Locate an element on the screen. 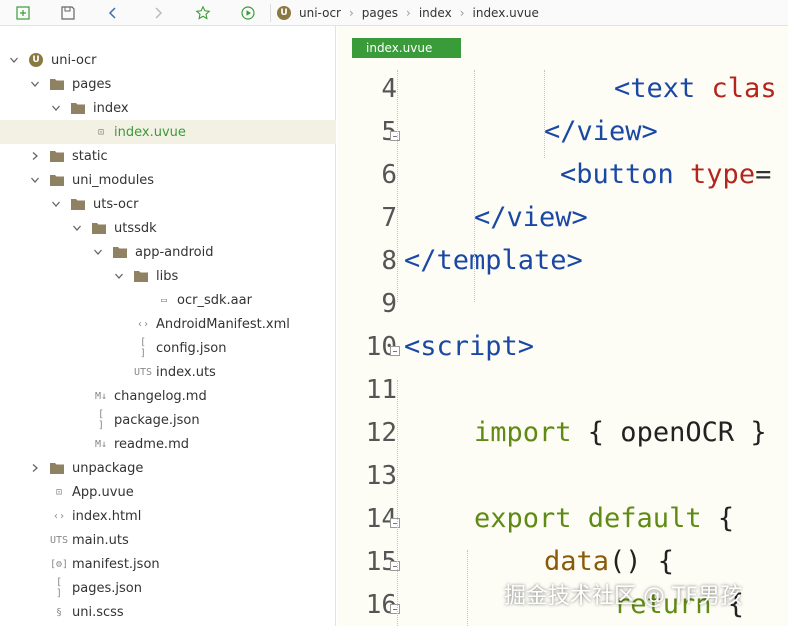 Image resolution: width=788 pixels, height=626 pixels. star-icon is located at coordinates (202, 12).